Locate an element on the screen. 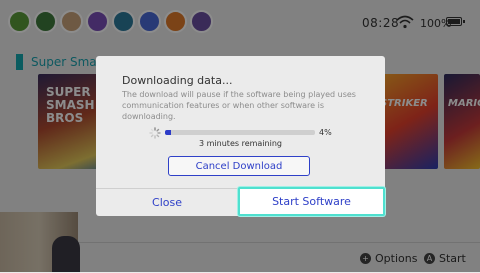 The height and width of the screenshot is (273, 480). time-remaining: 3 minutes remaining is located at coordinates (240, 143).